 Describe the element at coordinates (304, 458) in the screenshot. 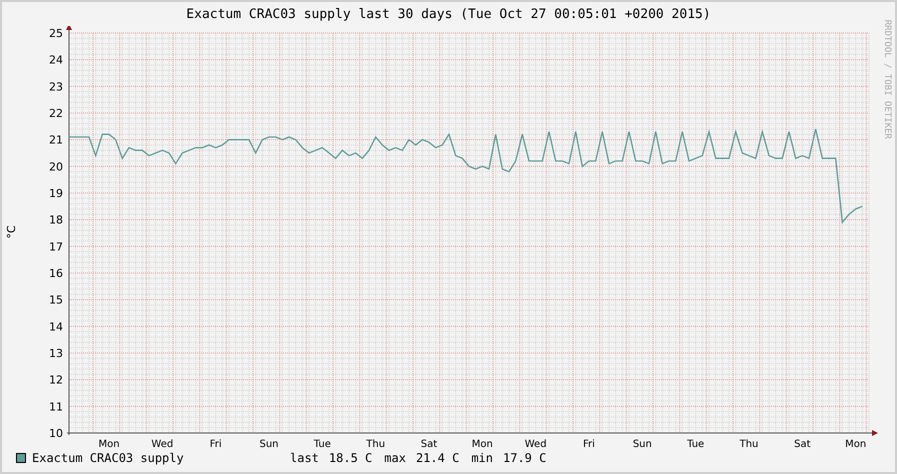

I see `stat-label: last` at that location.